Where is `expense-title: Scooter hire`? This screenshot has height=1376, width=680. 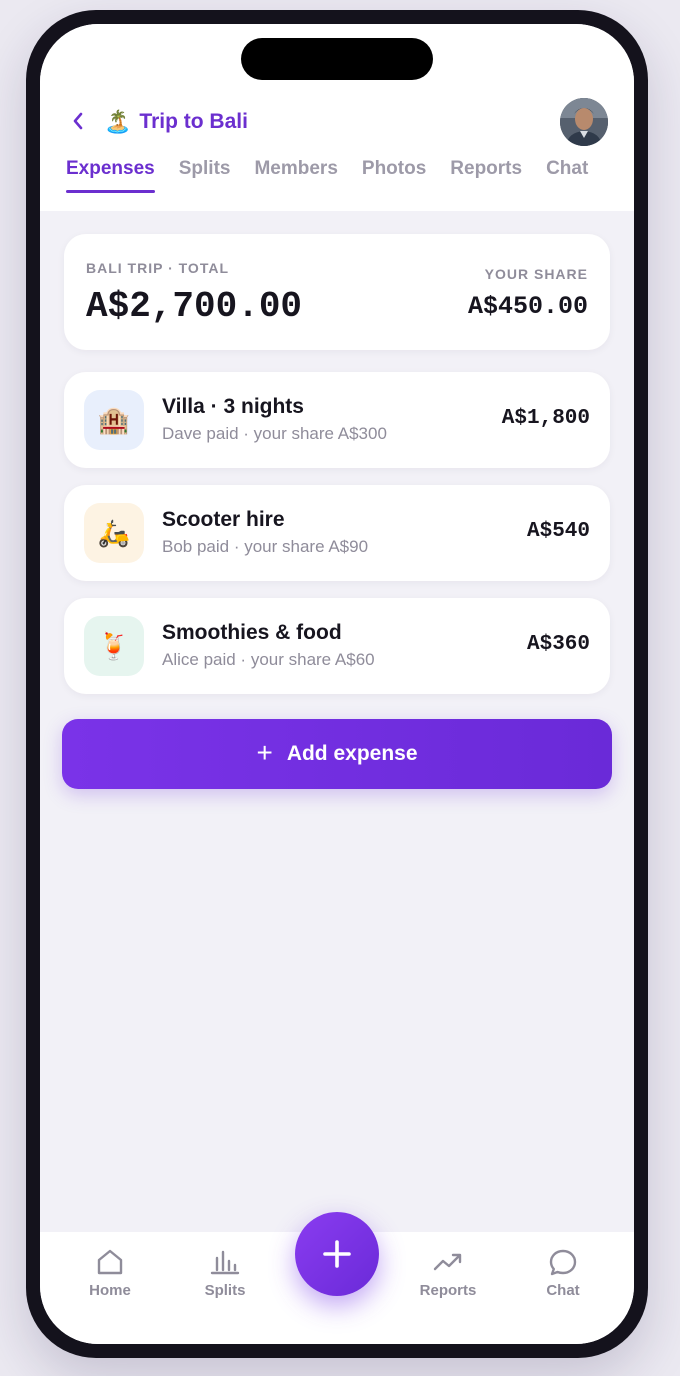 expense-title: Scooter hire is located at coordinates (223, 519).